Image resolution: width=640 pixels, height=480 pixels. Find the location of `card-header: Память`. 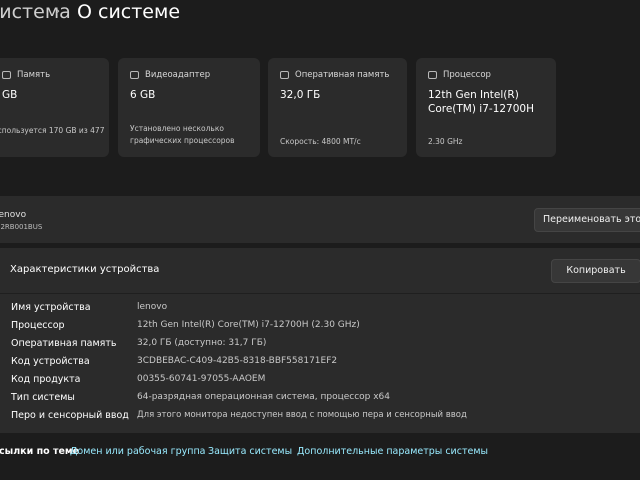

card-header: Память is located at coordinates (26, 75).